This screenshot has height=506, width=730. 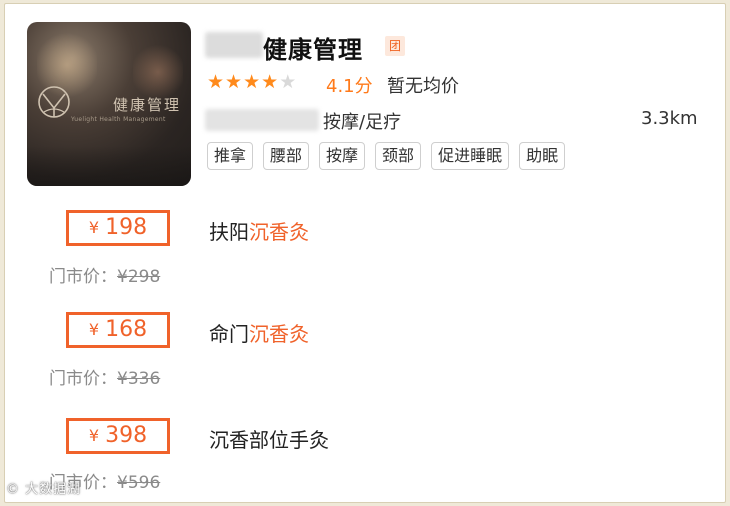 I want to click on original-price: 门市价：¥336, so click(x=104, y=376).